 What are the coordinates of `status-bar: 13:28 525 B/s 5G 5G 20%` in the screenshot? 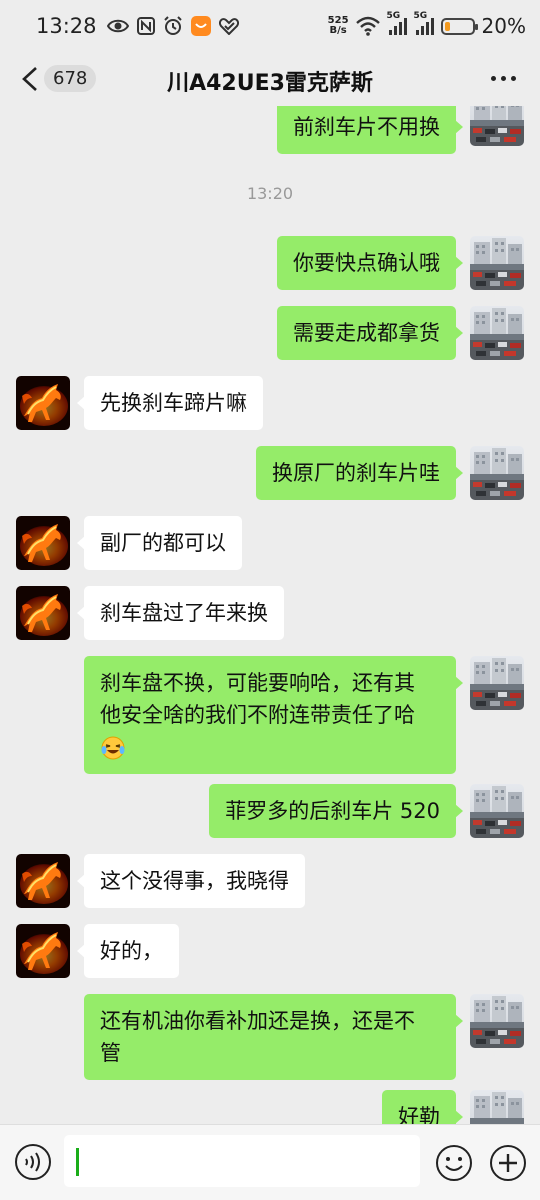 It's located at (270, 26).